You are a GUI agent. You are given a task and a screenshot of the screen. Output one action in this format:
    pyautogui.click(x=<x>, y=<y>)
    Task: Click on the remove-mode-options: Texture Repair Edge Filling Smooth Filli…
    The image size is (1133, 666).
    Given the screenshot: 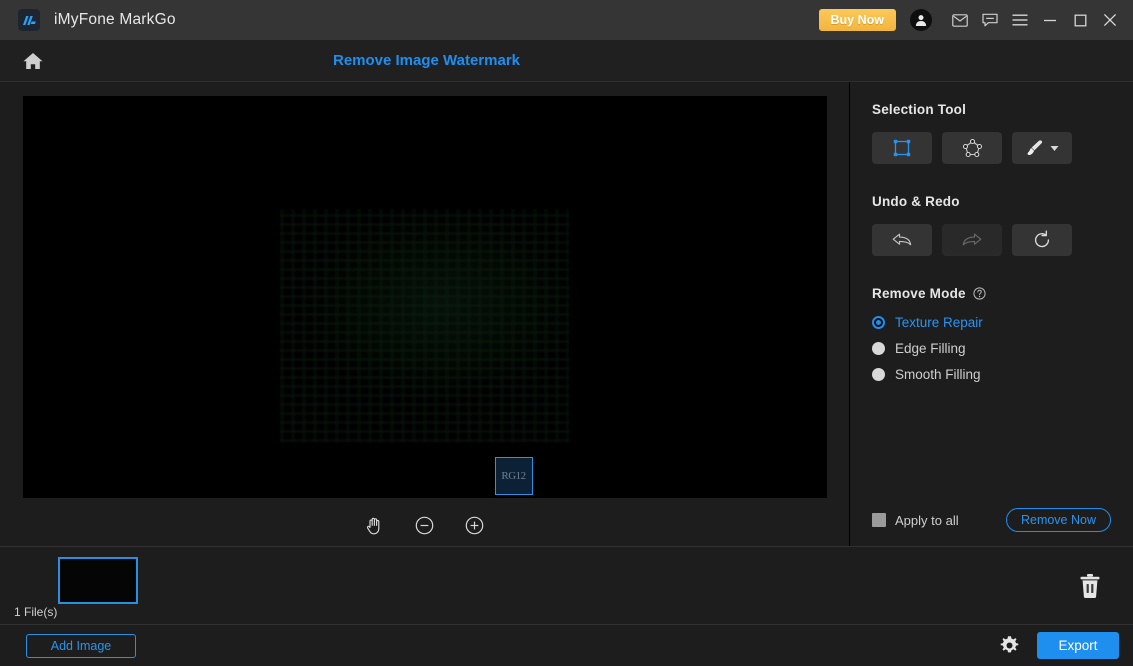 What is the action you would take?
    pyautogui.click(x=991, y=348)
    